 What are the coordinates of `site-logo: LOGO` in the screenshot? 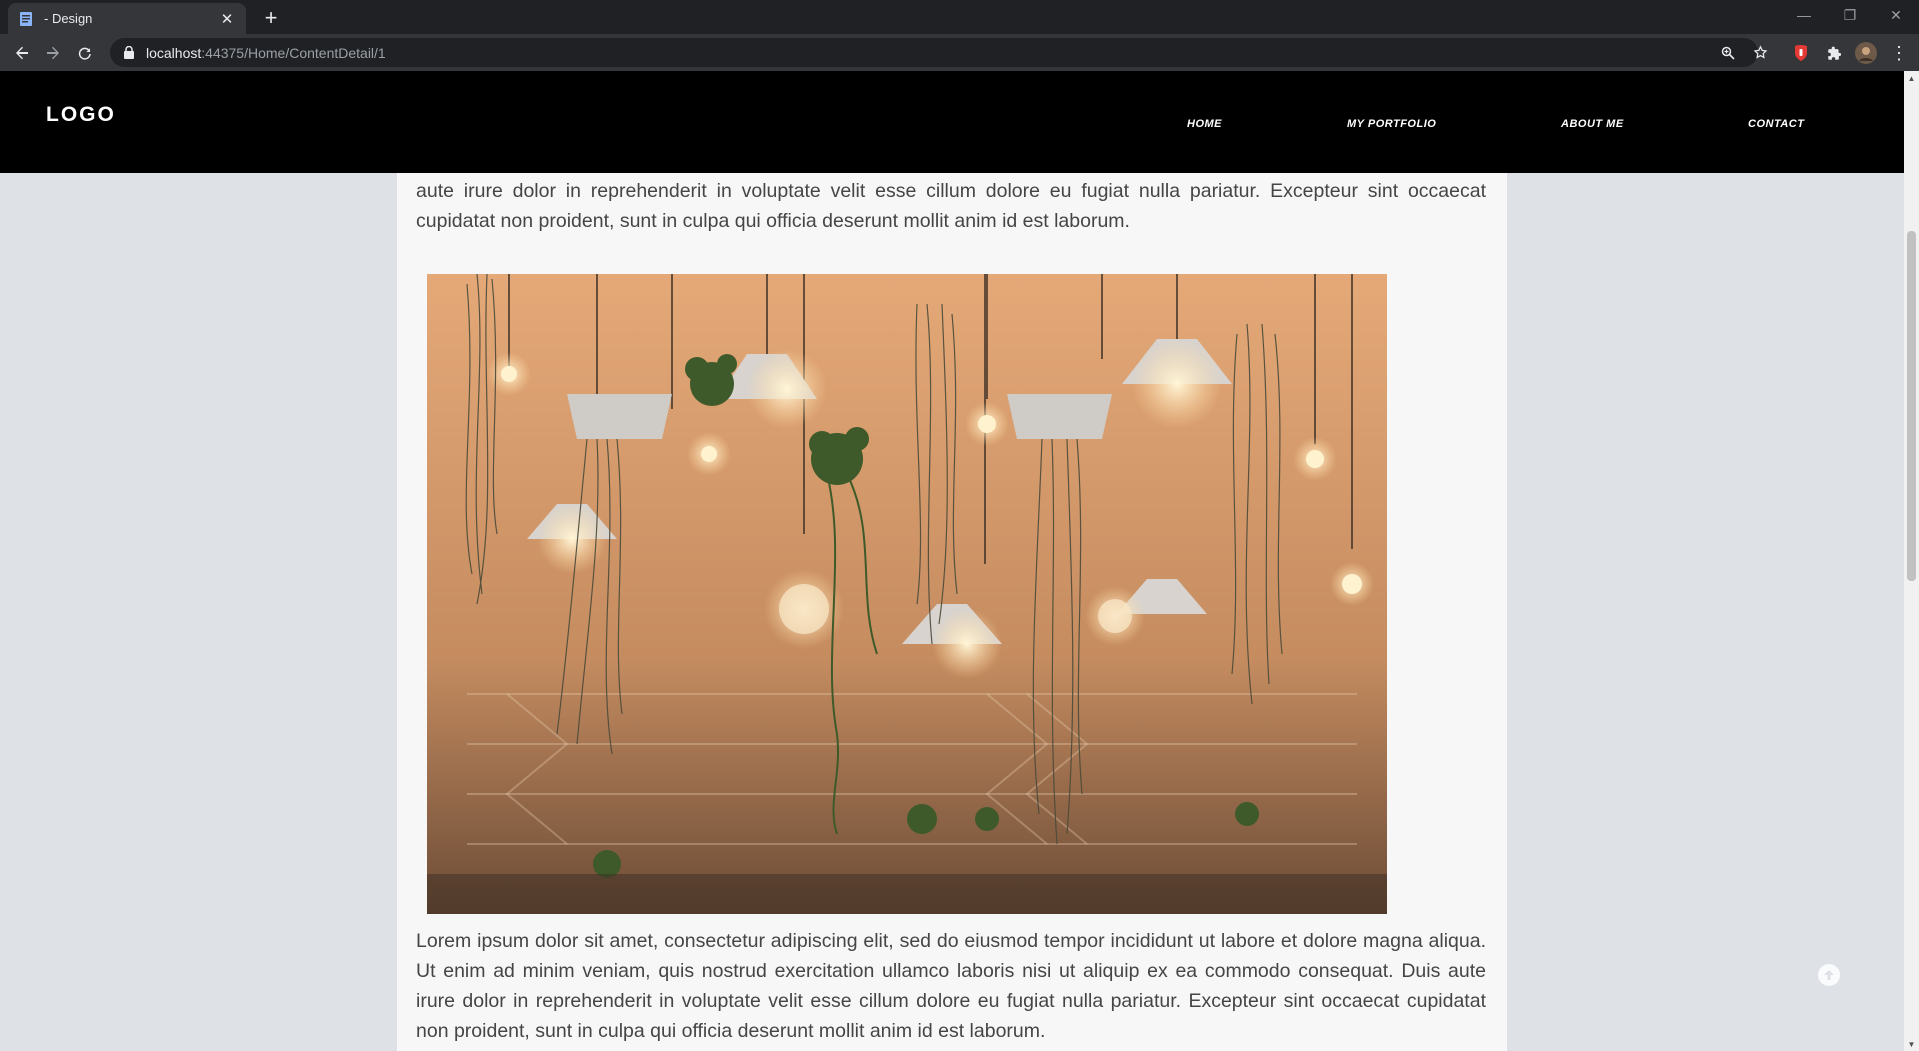 It's located at (81, 115).